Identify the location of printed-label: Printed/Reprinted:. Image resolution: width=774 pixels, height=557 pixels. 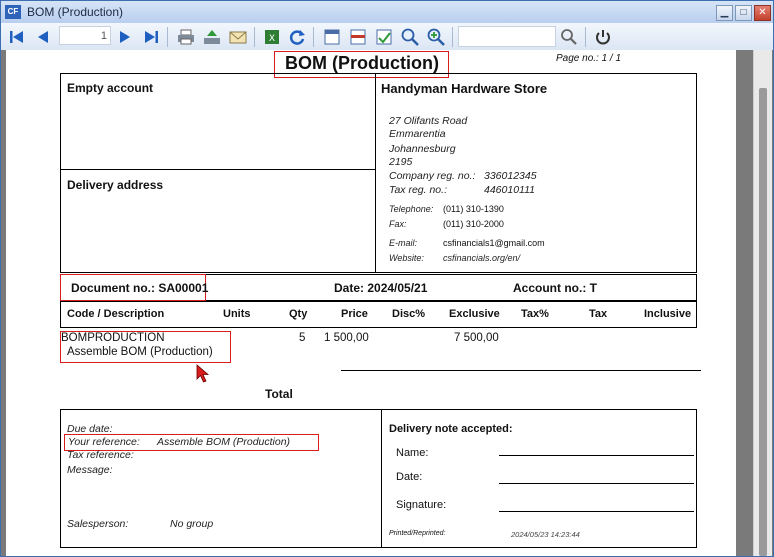
(417, 533).